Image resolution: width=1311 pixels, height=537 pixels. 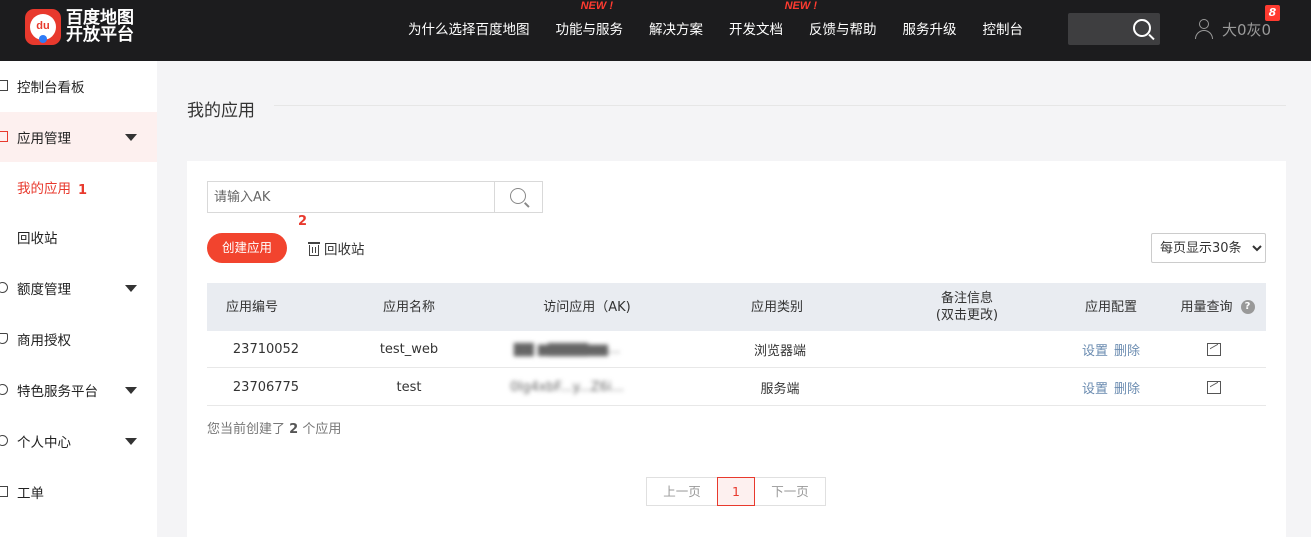 I want to click on column-header-category: 应用类别, so click(x=776, y=307).